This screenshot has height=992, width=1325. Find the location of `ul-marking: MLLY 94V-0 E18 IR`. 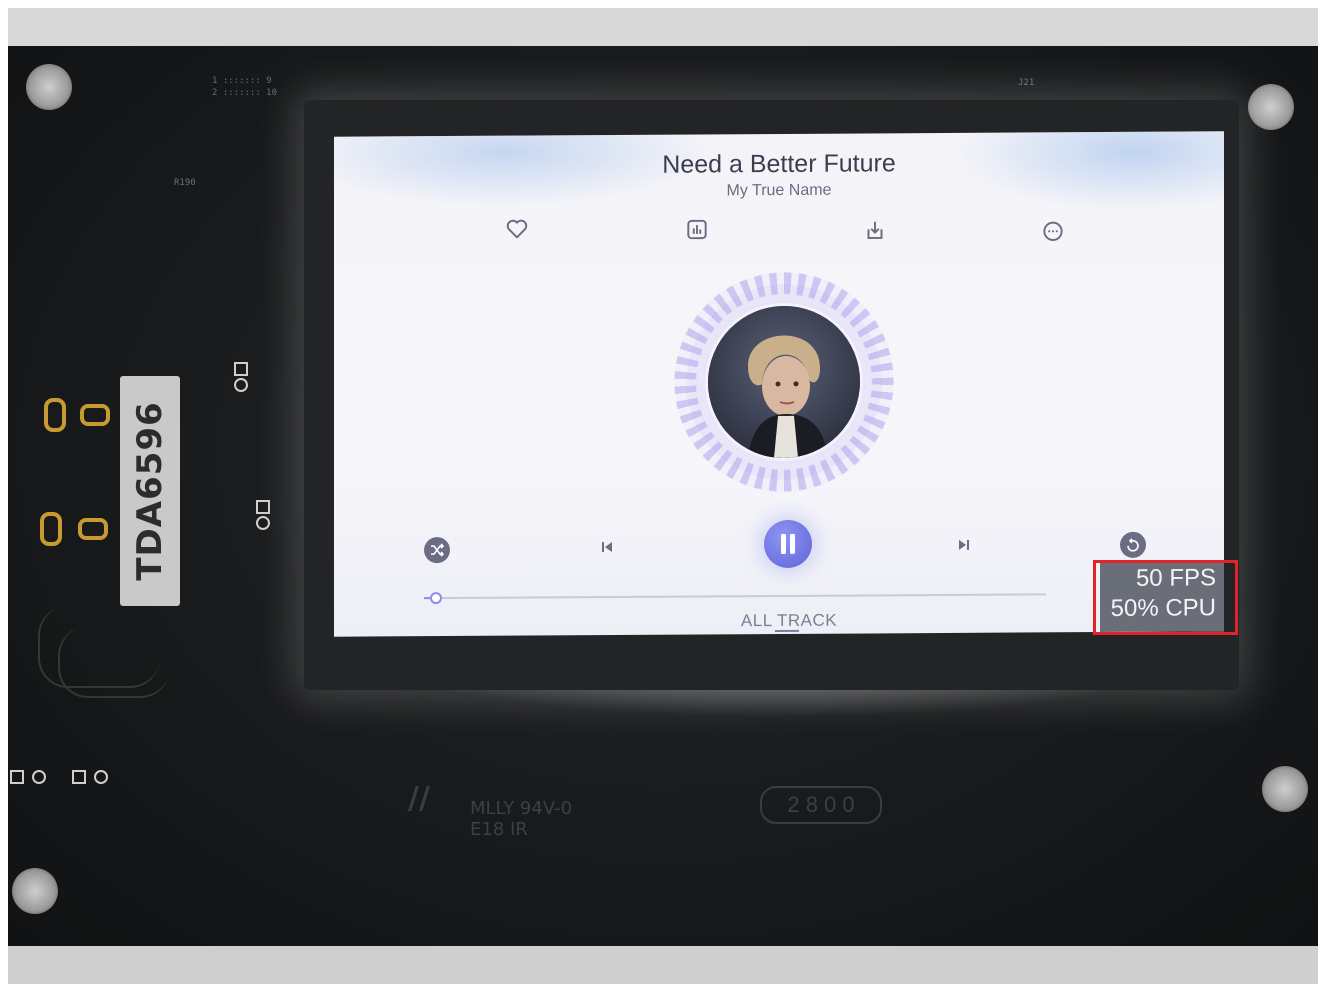

ul-marking: MLLY 94V-0 E18 IR is located at coordinates (521, 819).